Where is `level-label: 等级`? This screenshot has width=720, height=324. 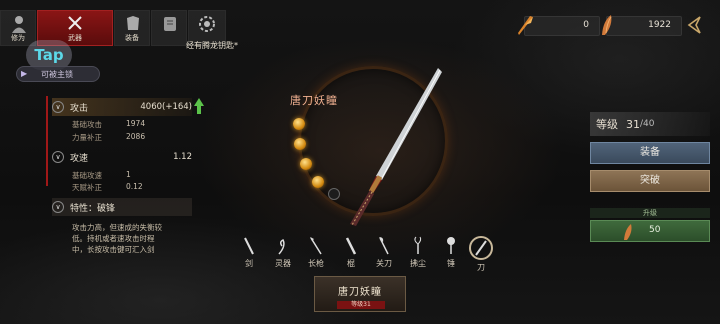
level-label: 等级 is located at coordinates (607, 124).